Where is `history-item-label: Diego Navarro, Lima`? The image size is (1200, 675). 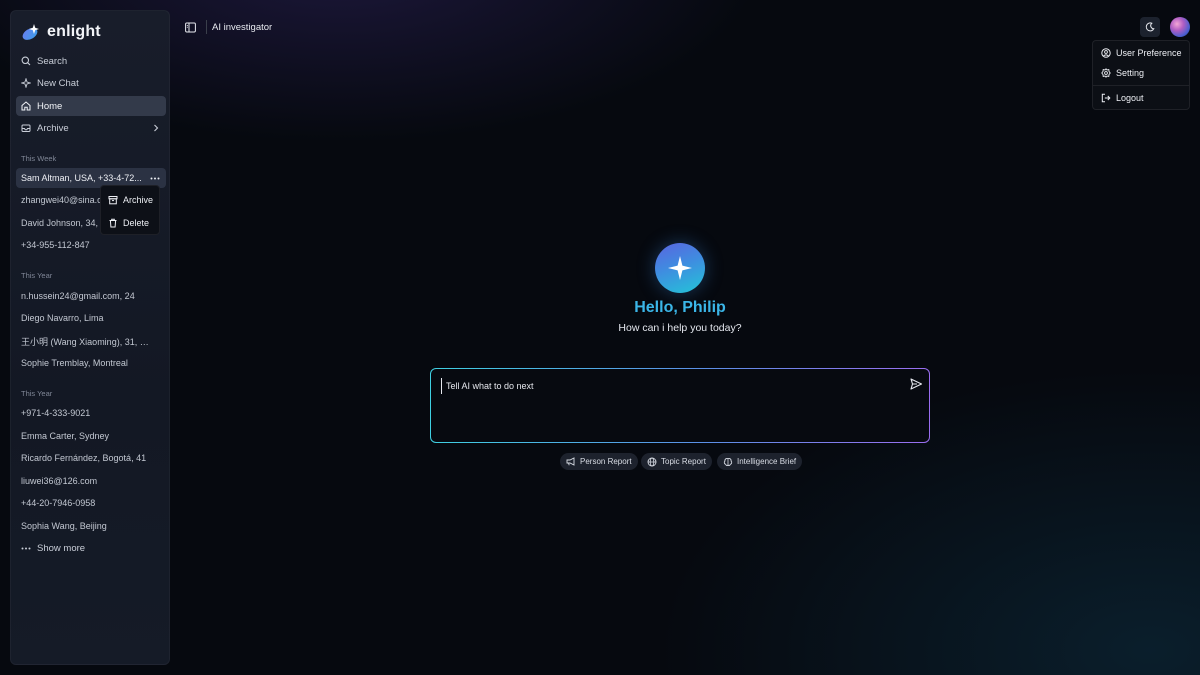
history-item-label: Diego Navarro, Lima is located at coordinates (62, 318).